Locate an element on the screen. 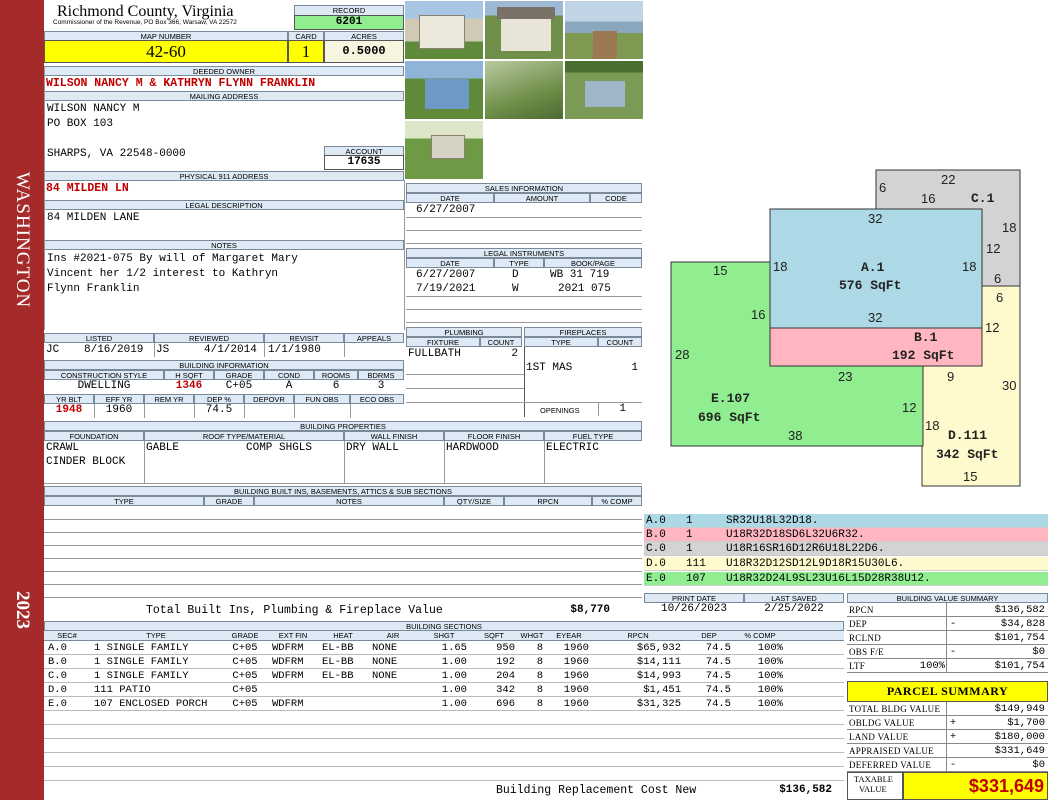 This screenshot has width=1050, height=800. section-cell-dep: 74.5 is located at coordinates (718, 648).